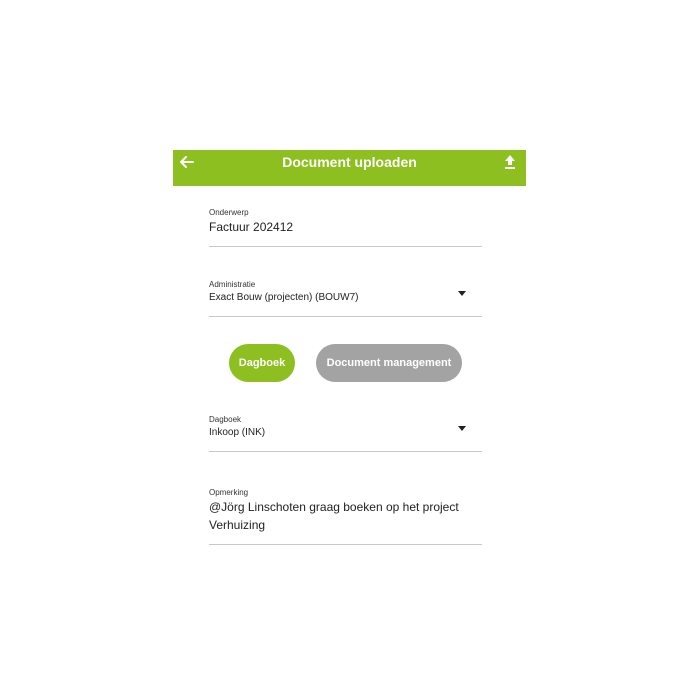 This screenshot has height=700, width=700. Describe the element at coordinates (229, 492) in the screenshot. I see `opmerking-label: Opmerking` at that location.